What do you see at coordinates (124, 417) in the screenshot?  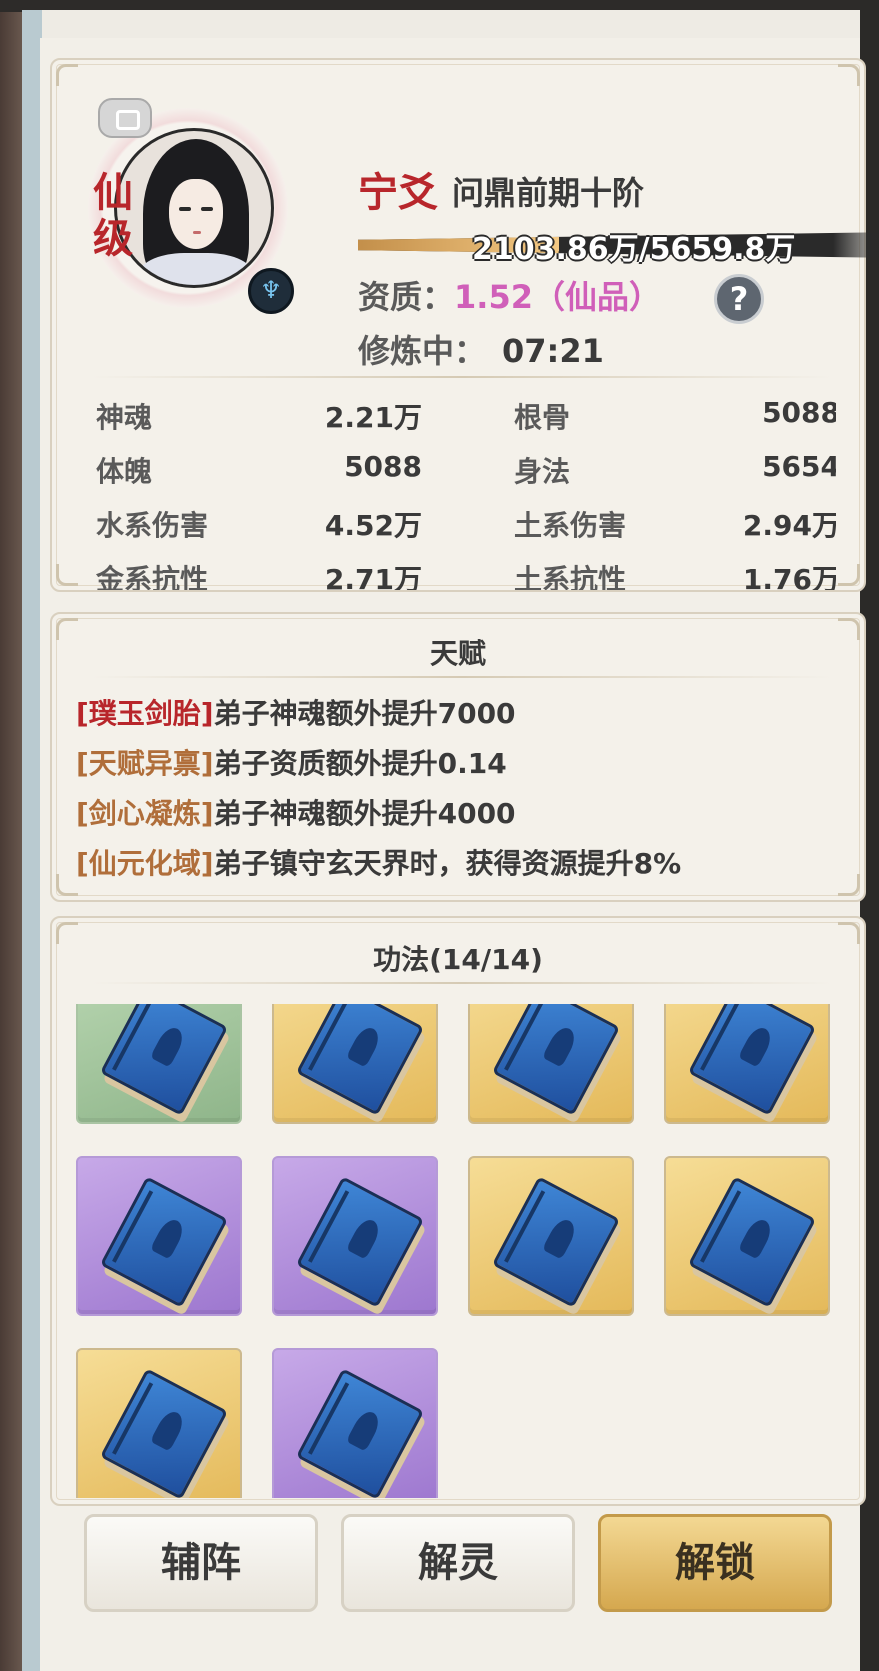 I see `stat-name: 神魂` at bounding box center [124, 417].